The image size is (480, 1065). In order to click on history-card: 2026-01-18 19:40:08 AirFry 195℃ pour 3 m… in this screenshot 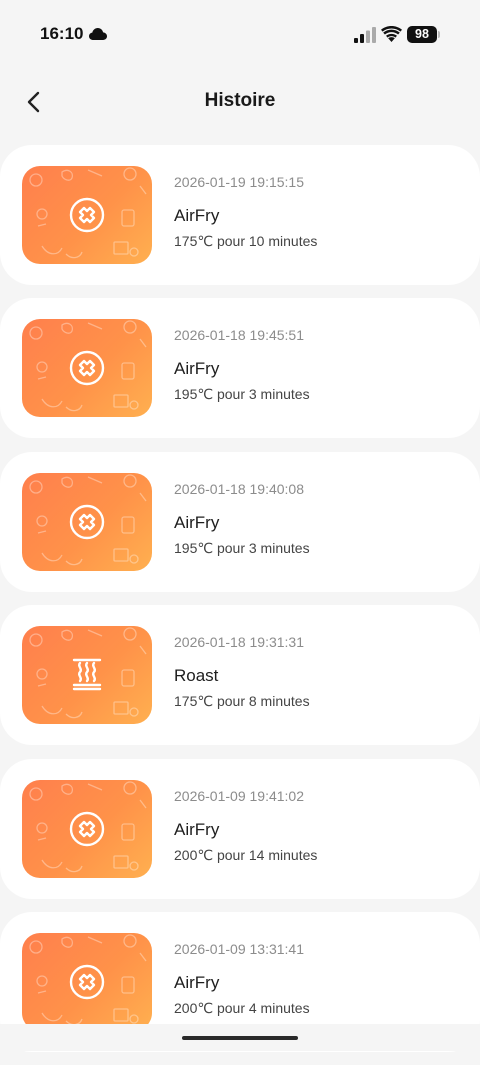, I will do `click(240, 521)`.